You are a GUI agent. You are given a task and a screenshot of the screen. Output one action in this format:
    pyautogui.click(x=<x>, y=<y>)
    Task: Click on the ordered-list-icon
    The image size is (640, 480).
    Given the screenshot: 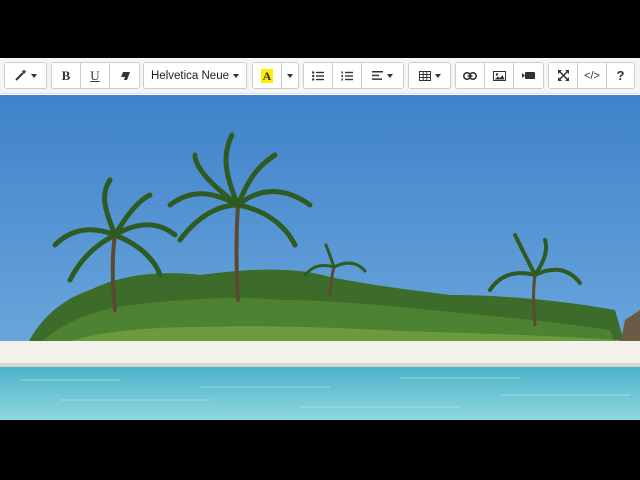 What is the action you would take?
    pyautogui.click(x=347, y=76)
    